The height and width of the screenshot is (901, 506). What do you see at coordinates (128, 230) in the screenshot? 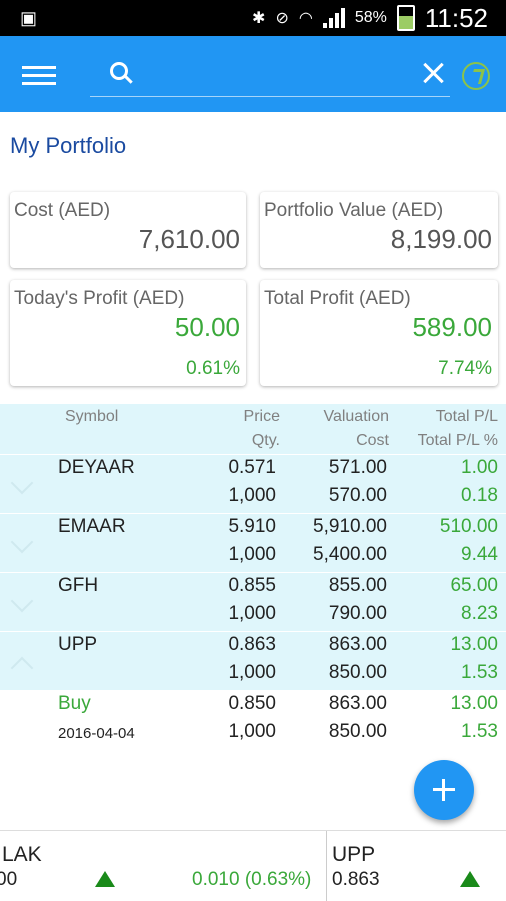
I see `cost-card: Cost (AED) 7,610.00` at bounding box center [128, 230].